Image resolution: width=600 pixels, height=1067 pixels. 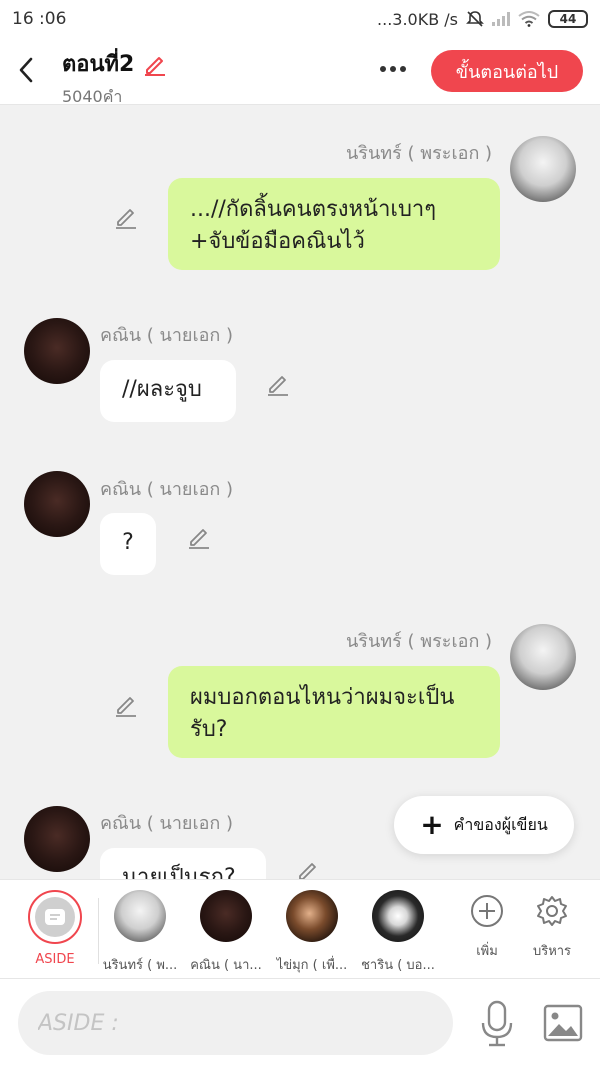 I want to click on message-bubble: ผมบอกตอนไหนว่าผมจะเป็นรับ?, so click(x=334, y=712).